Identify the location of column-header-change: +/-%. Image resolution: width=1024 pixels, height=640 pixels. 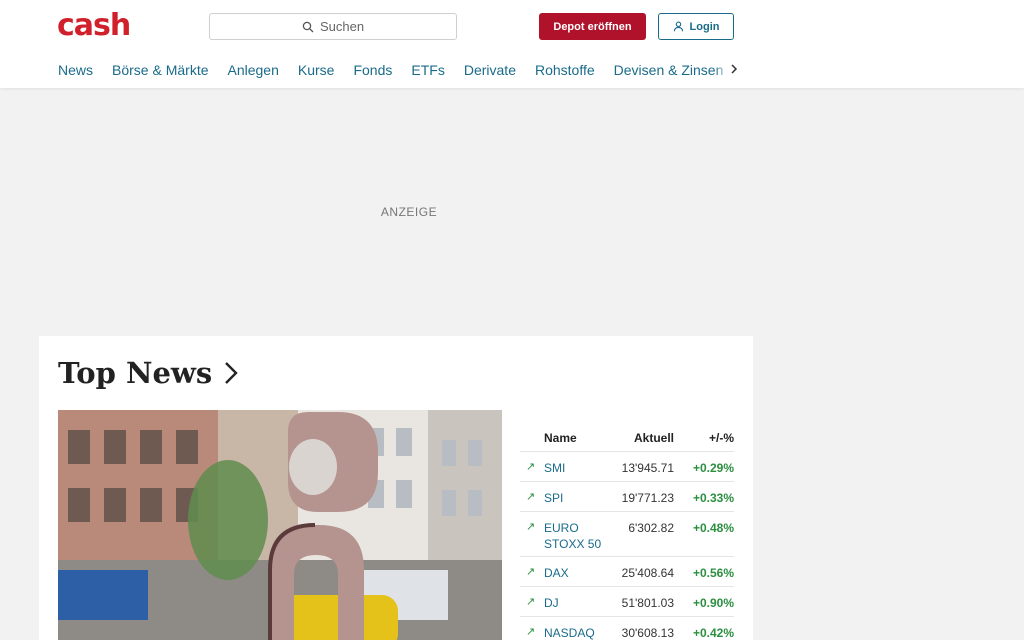
(704, 438).